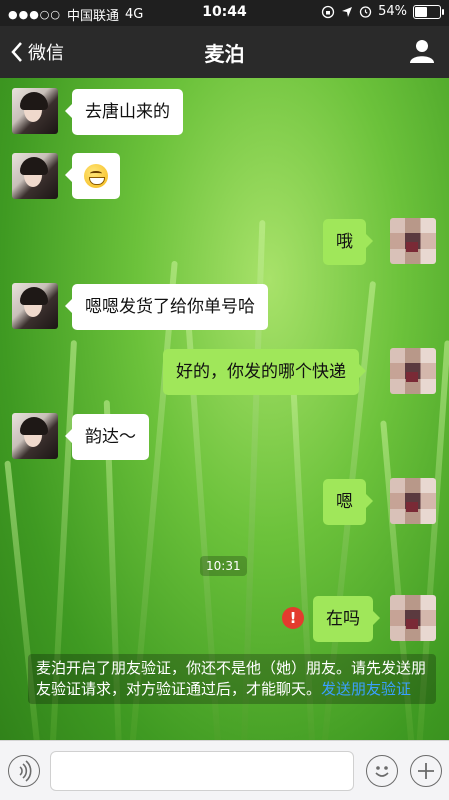 Image resolution: width=449 pixels, height=800 pixels. What do you see at coordinates (428, 11) in the screenshot?
I see `battery-icon` at bounding box center [428, 11].